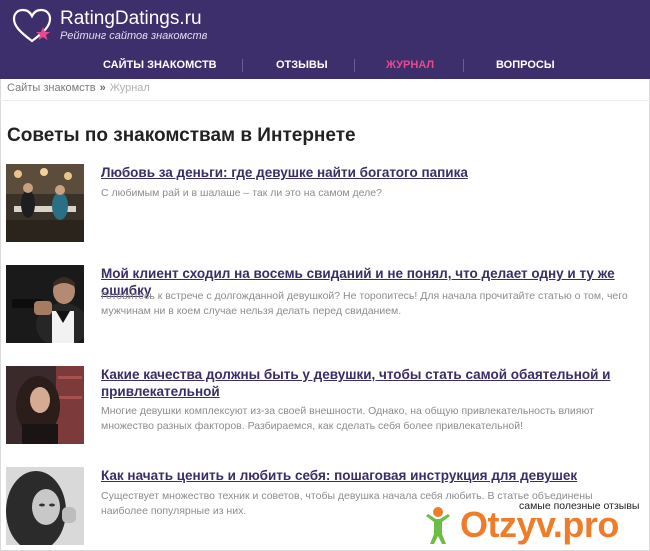 This screenshot has width=650, height=551. I want to click on breadcrumb-divider, so click(325, 100).